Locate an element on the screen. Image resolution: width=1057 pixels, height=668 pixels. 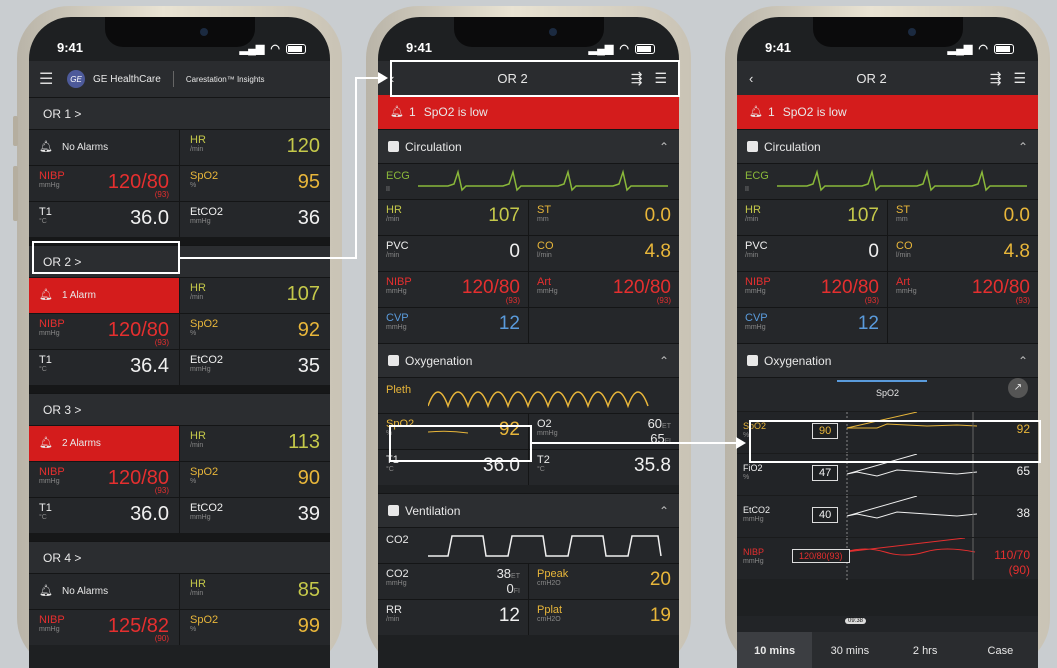
etco2-value: 35 is located at coordinates (308, 366).